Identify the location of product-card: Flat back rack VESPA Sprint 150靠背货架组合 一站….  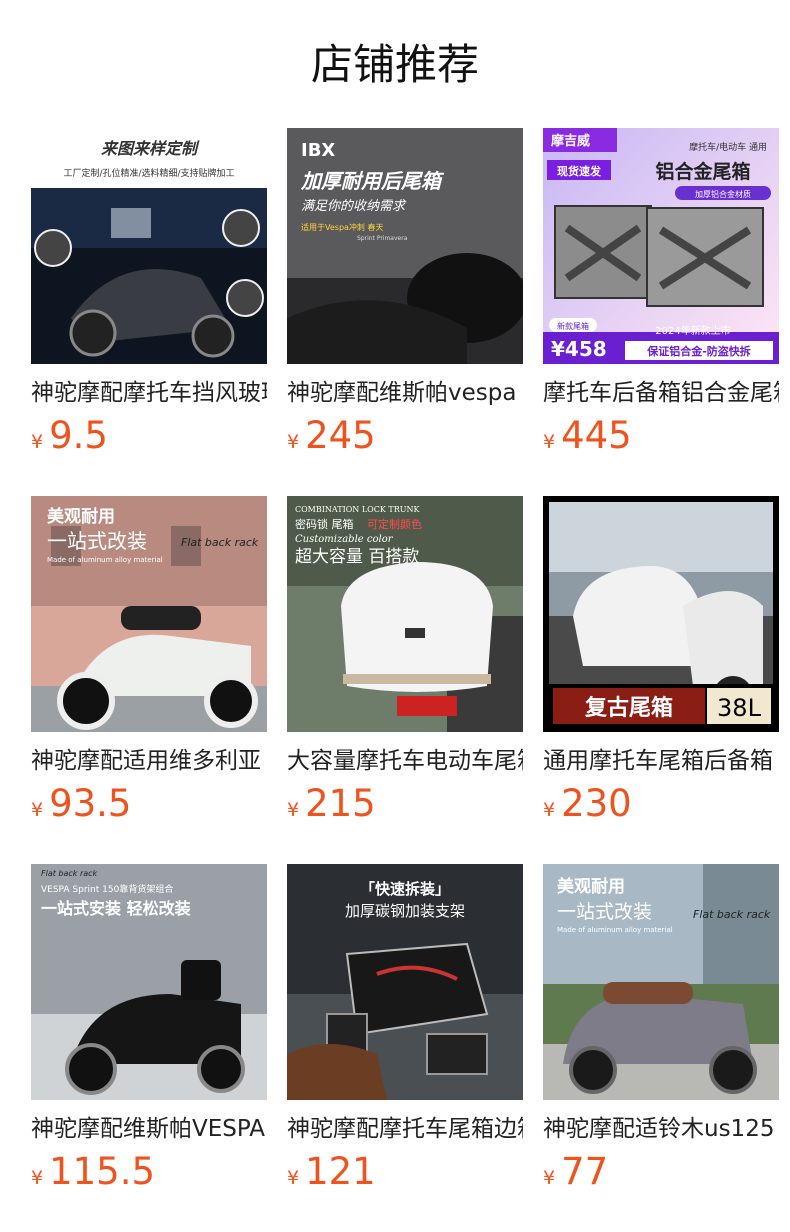
(149, 1030).